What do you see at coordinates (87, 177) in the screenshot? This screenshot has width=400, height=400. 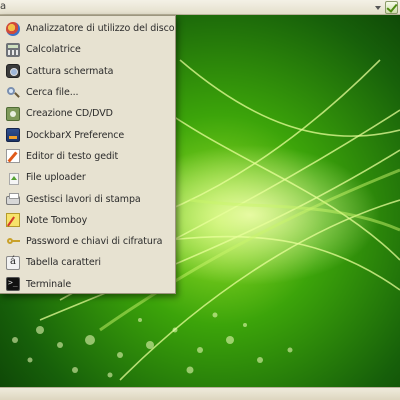 I see `menu-item-file-uploader: File uploader` at bounding box center [87, 177].